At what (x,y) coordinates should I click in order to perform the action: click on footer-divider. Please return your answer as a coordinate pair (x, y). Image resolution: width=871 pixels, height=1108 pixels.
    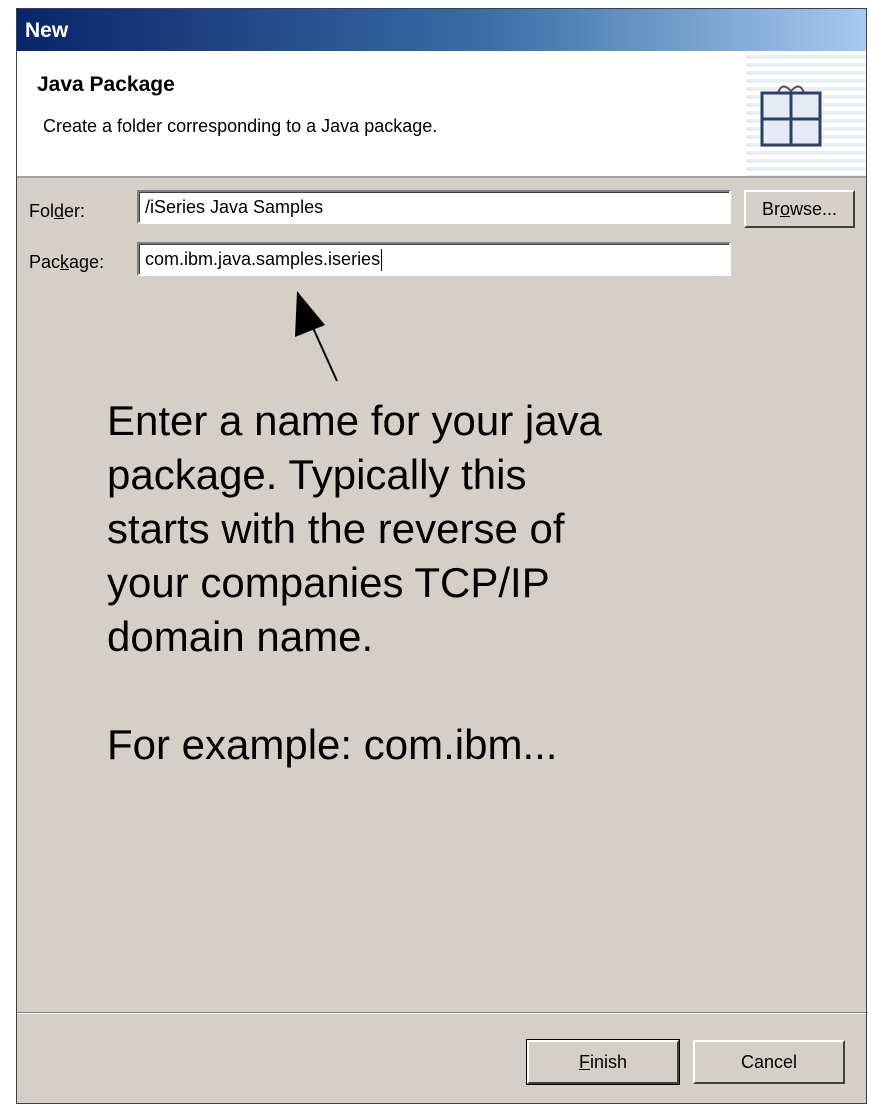
    Looking at the image, I should click on (441, 1013).